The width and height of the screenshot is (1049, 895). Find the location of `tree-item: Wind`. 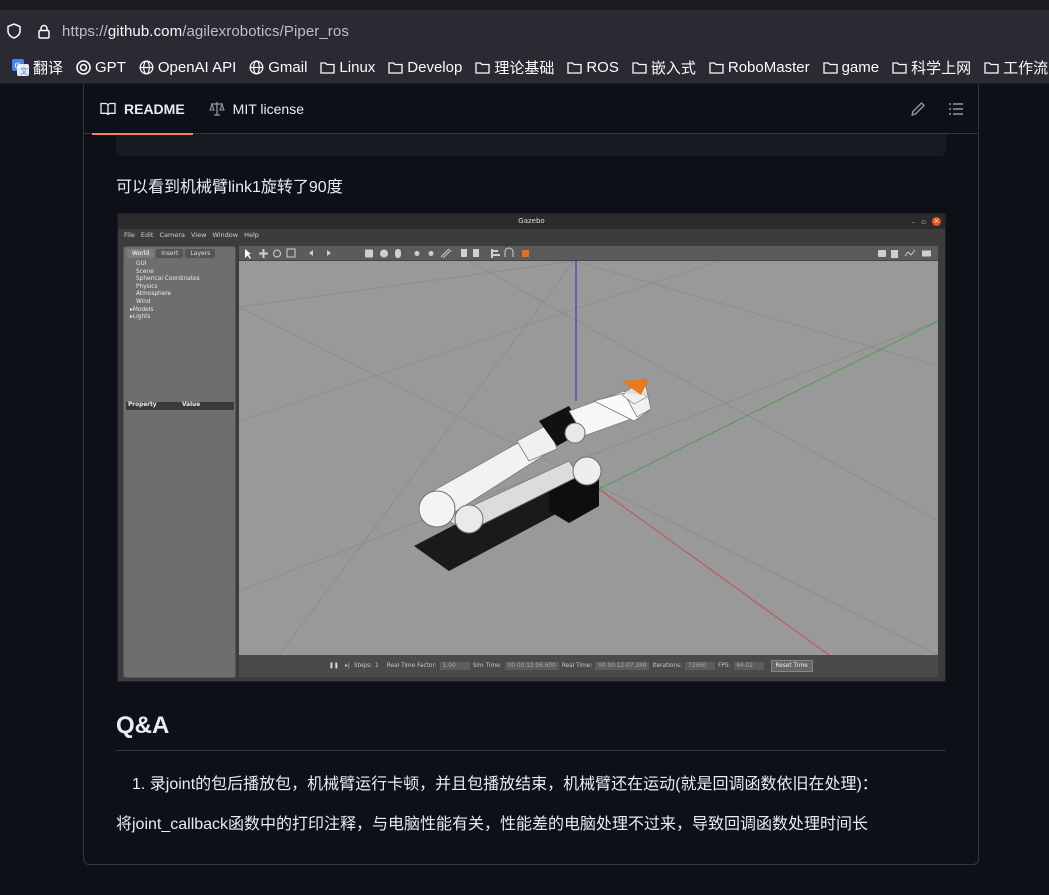

tree-item: Wind is located at coordinates (143, 301).